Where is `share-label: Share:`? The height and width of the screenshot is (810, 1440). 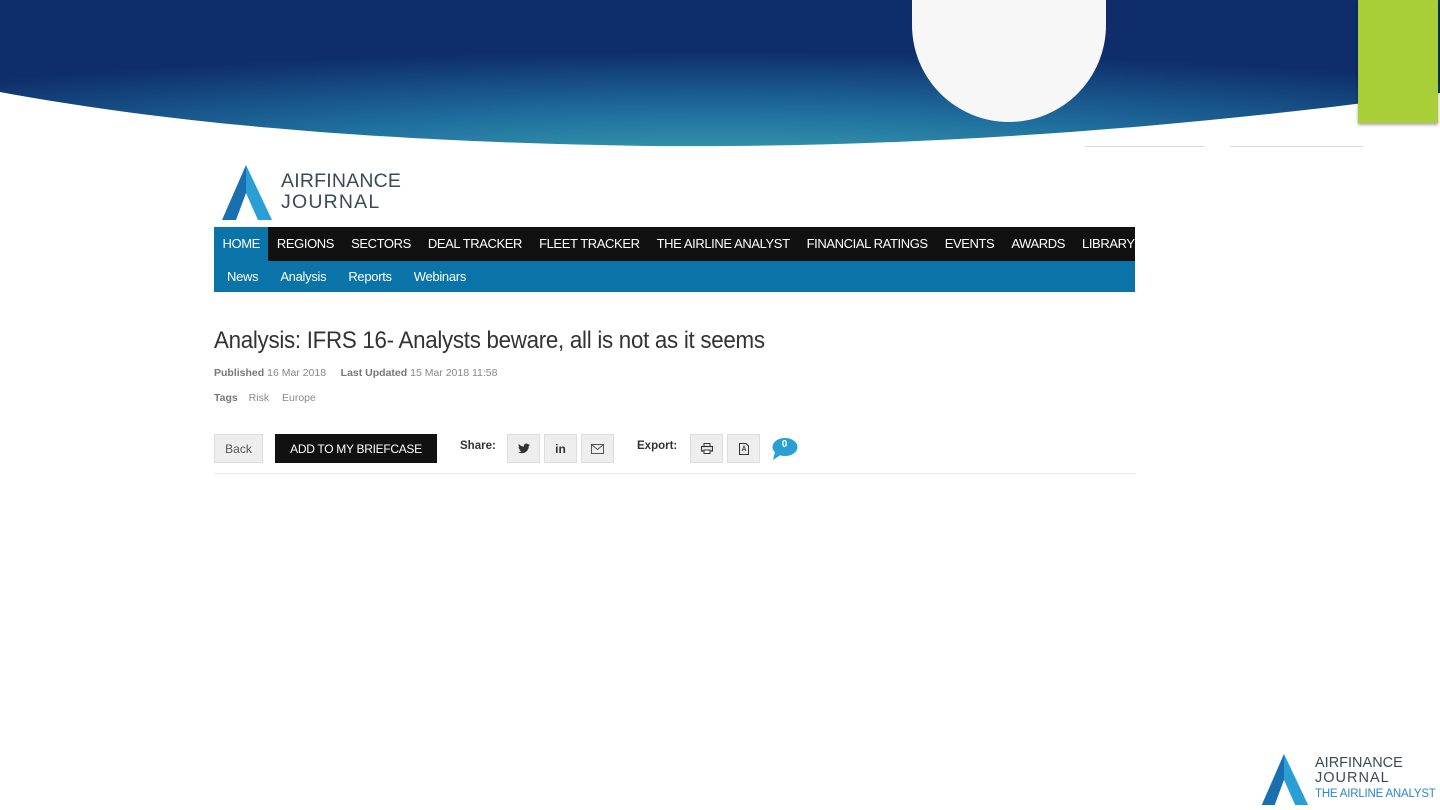 share-label: Share: is located at coordinates (478, 446).